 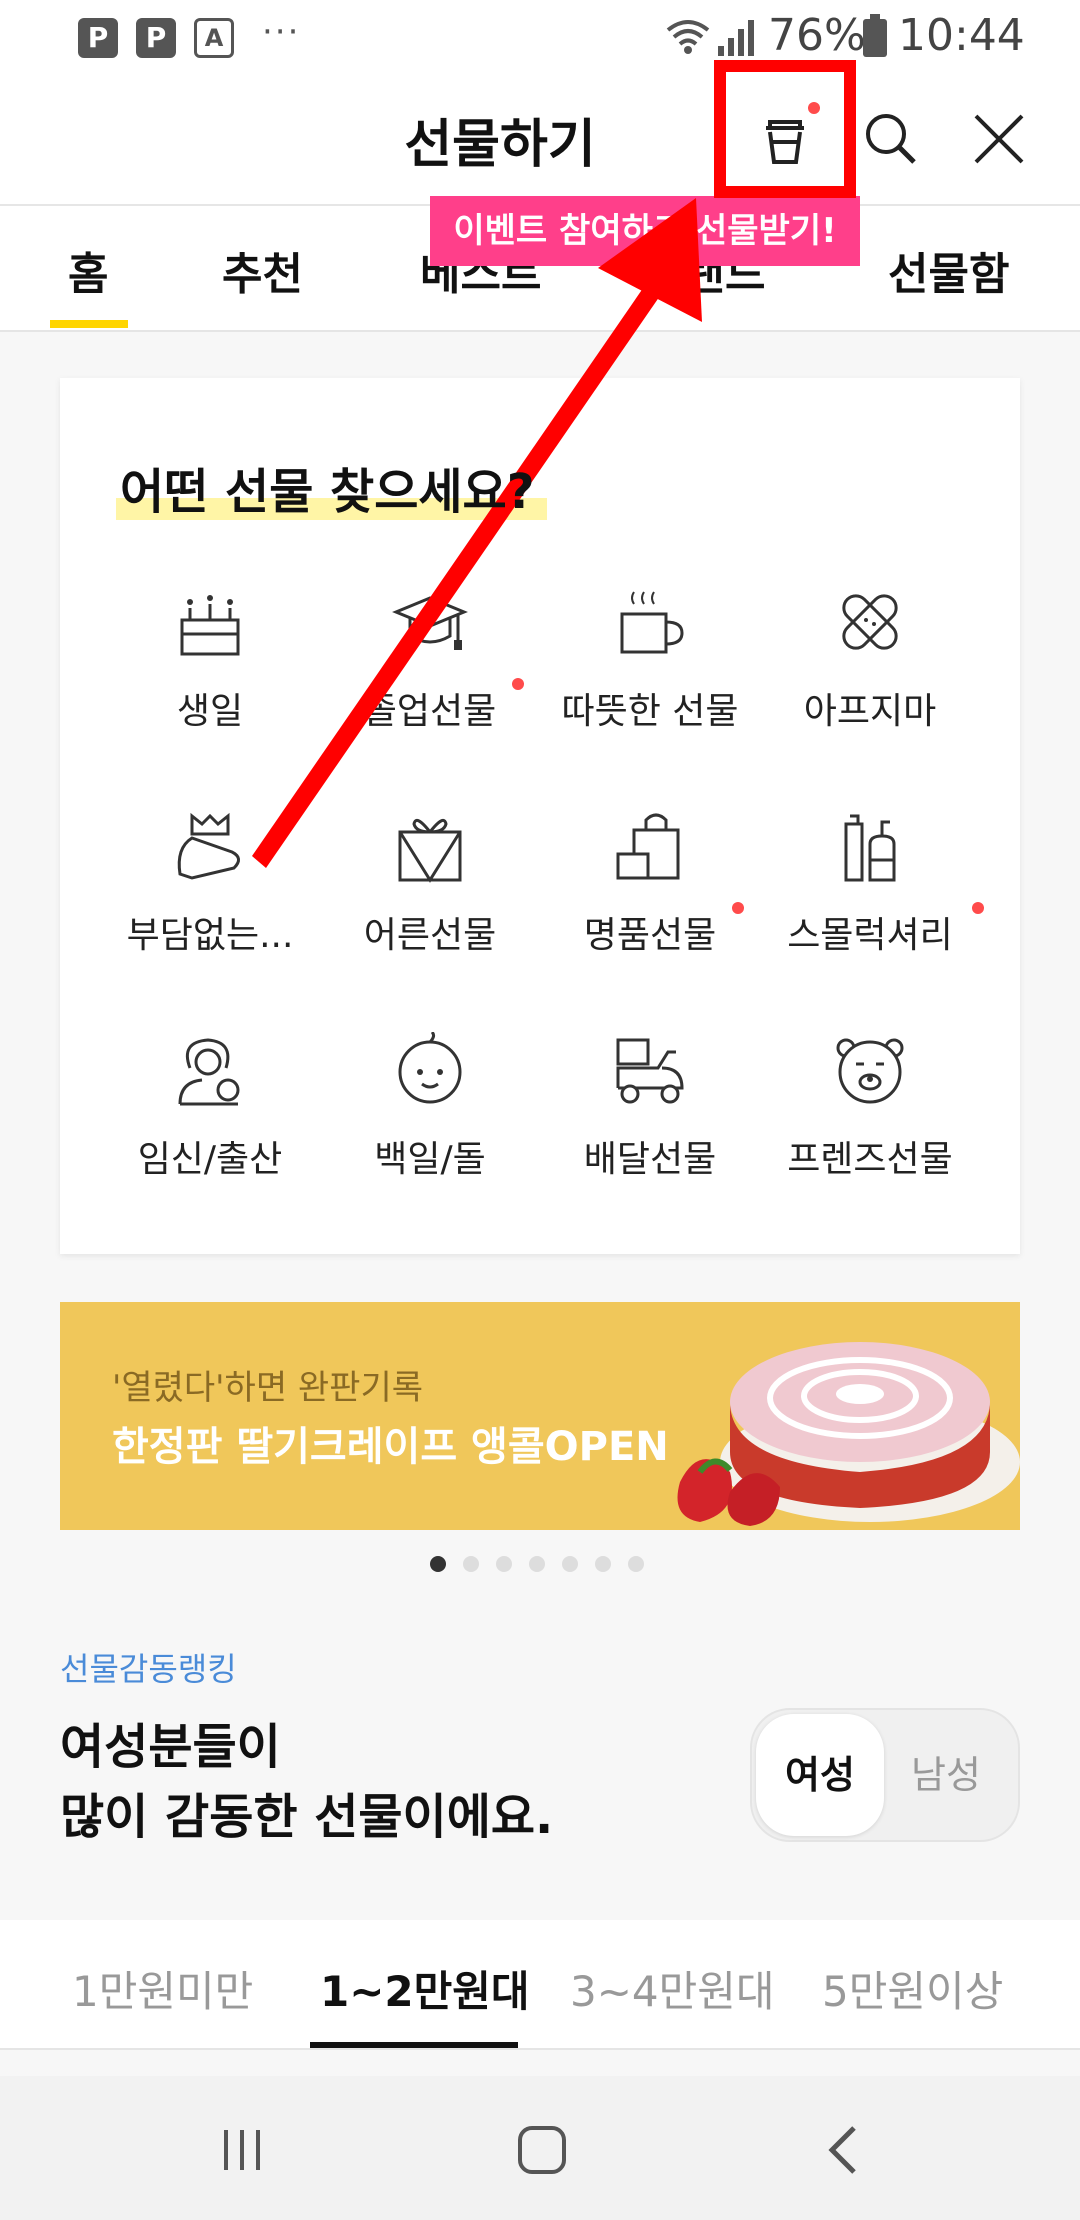 I want to click on category-elder-gift: 어른선물, so click(x=430, y=898).